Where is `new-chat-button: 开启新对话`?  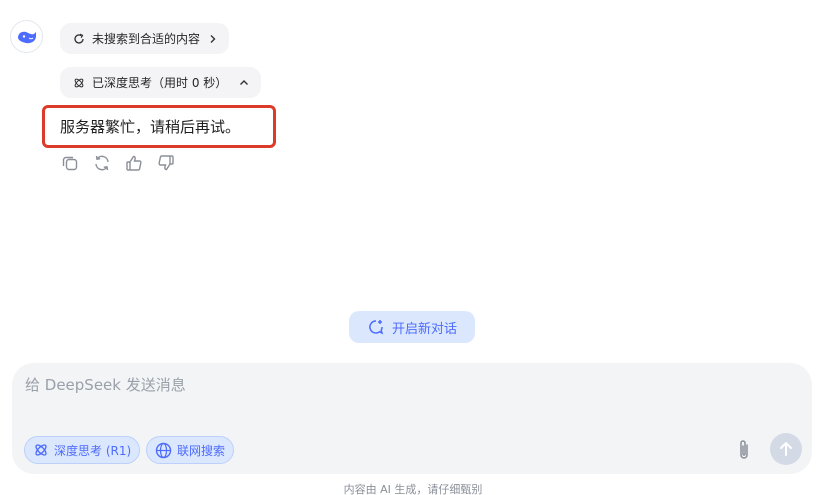 new-chat-button: 开启新对话 is located at coordinates (412, 327).